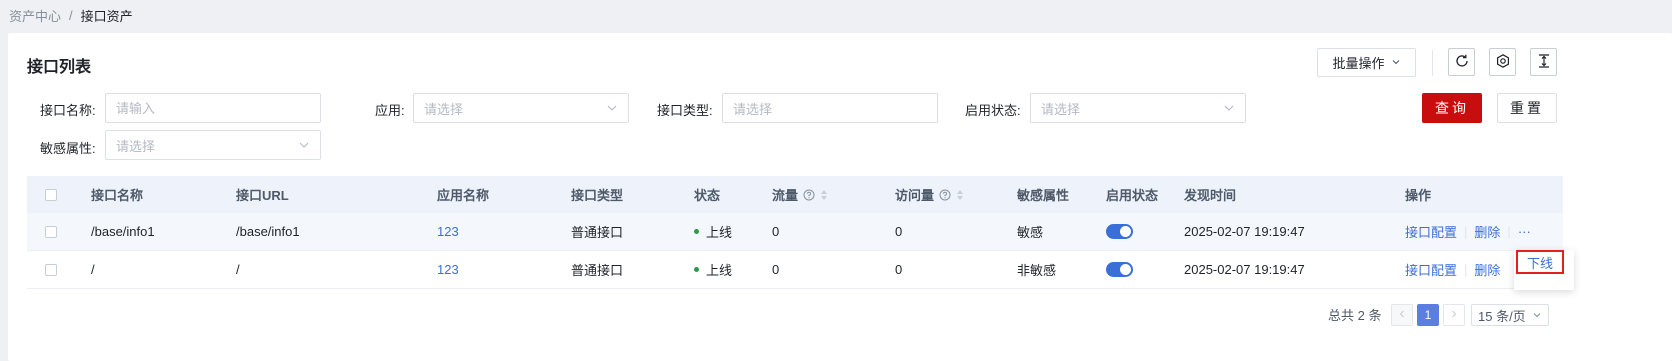 The image size is (1672, 361). Describe the element at coordinates (262, 195) in the screenshot. I see `column-header: 接口URL` at that location.